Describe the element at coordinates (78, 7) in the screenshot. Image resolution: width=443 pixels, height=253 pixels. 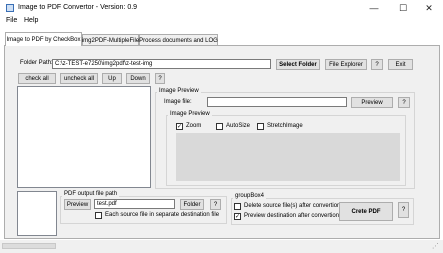
I see `window-title: Image to PDF Convertor - Version: 0.9` at that location.